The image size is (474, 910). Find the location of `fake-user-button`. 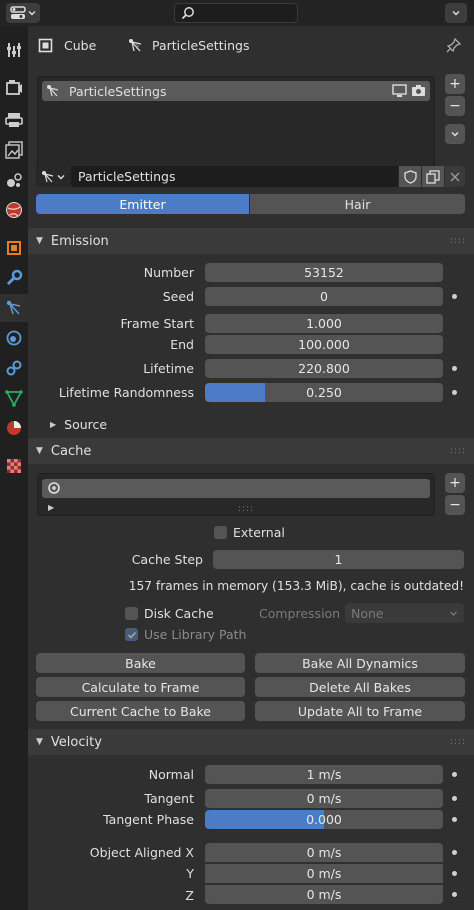

fake-user-button is located at coordinates (410, 176).